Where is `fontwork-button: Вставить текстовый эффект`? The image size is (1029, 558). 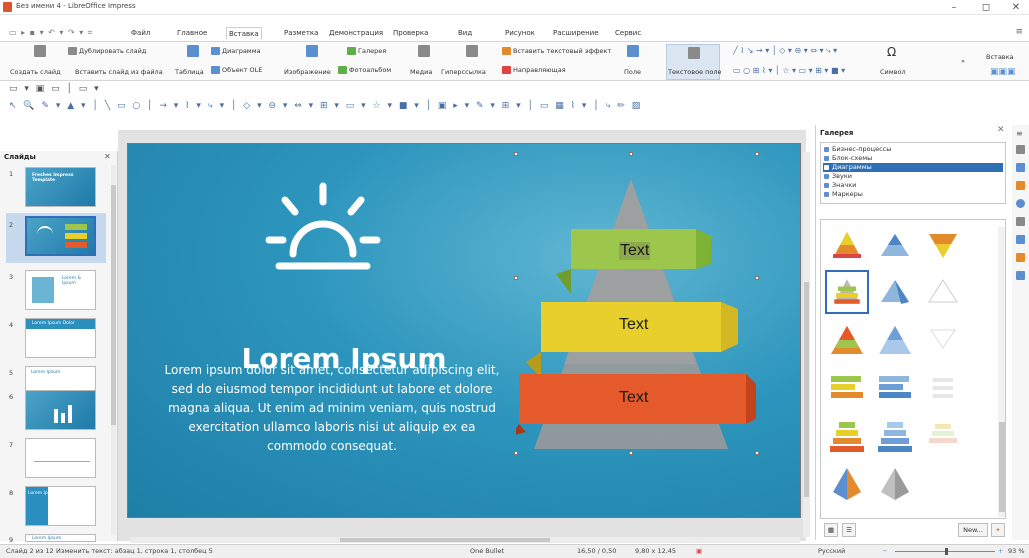
fontwork-button: Вставить текстовый эффект is located at coordinates (556, 51).